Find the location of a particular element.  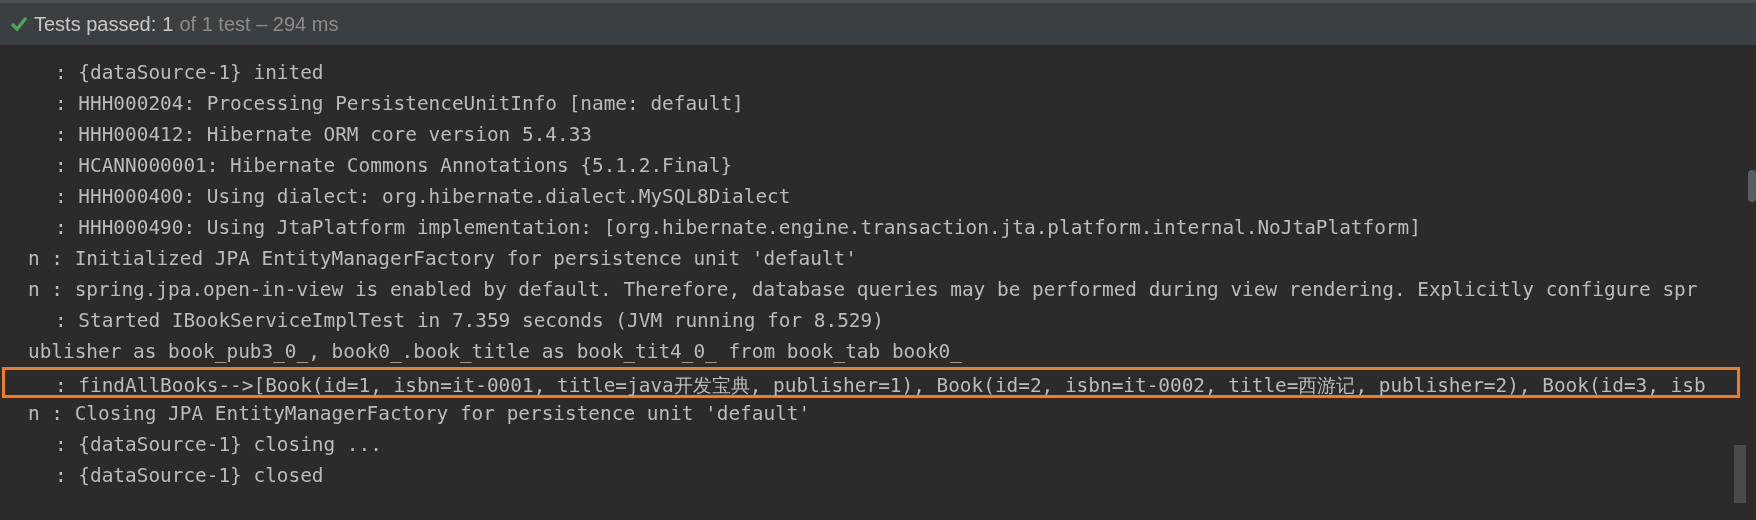

passed-count: 1 is located at coordinates (168, 24).